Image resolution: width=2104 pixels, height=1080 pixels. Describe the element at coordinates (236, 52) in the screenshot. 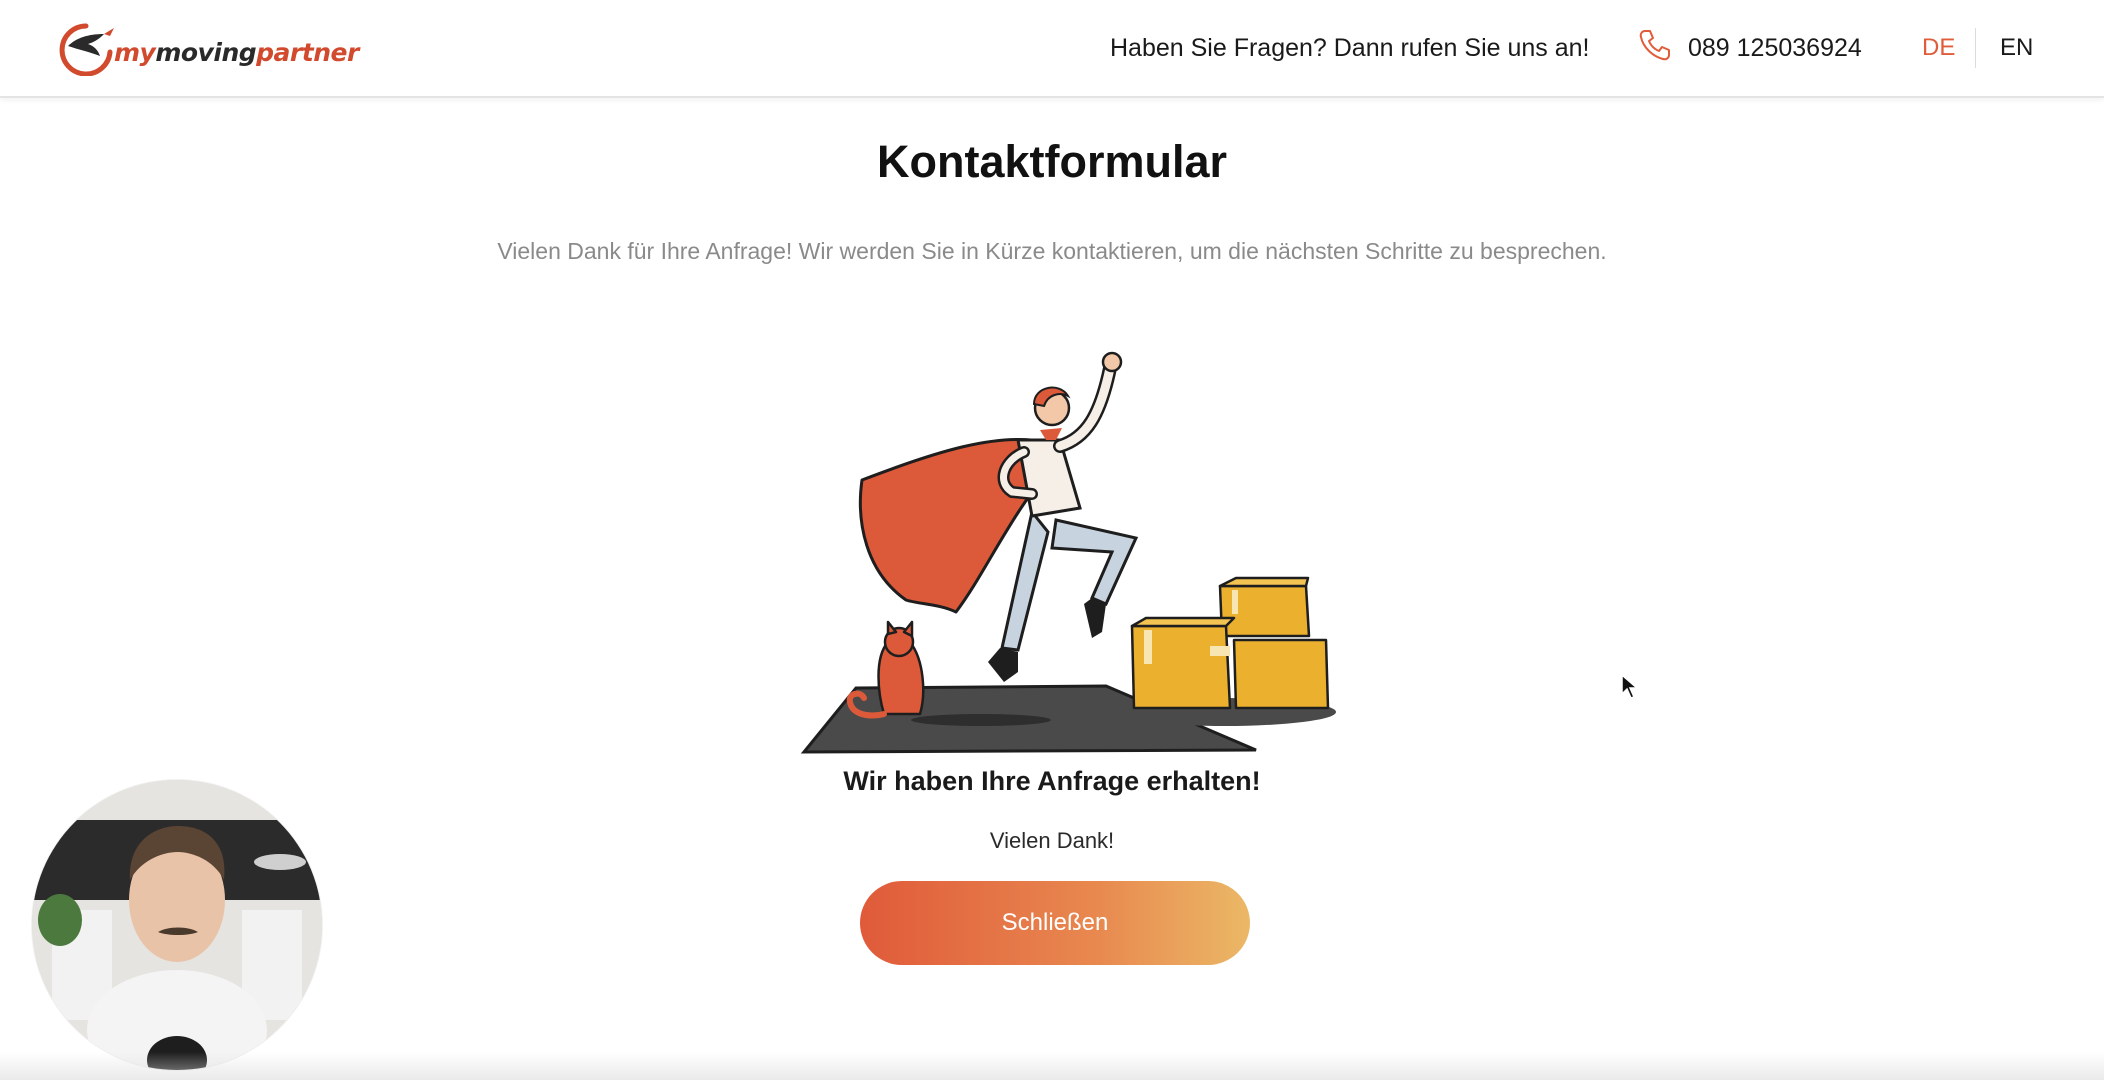

I see `logo-wordmark: mymovingpartner` at that location.